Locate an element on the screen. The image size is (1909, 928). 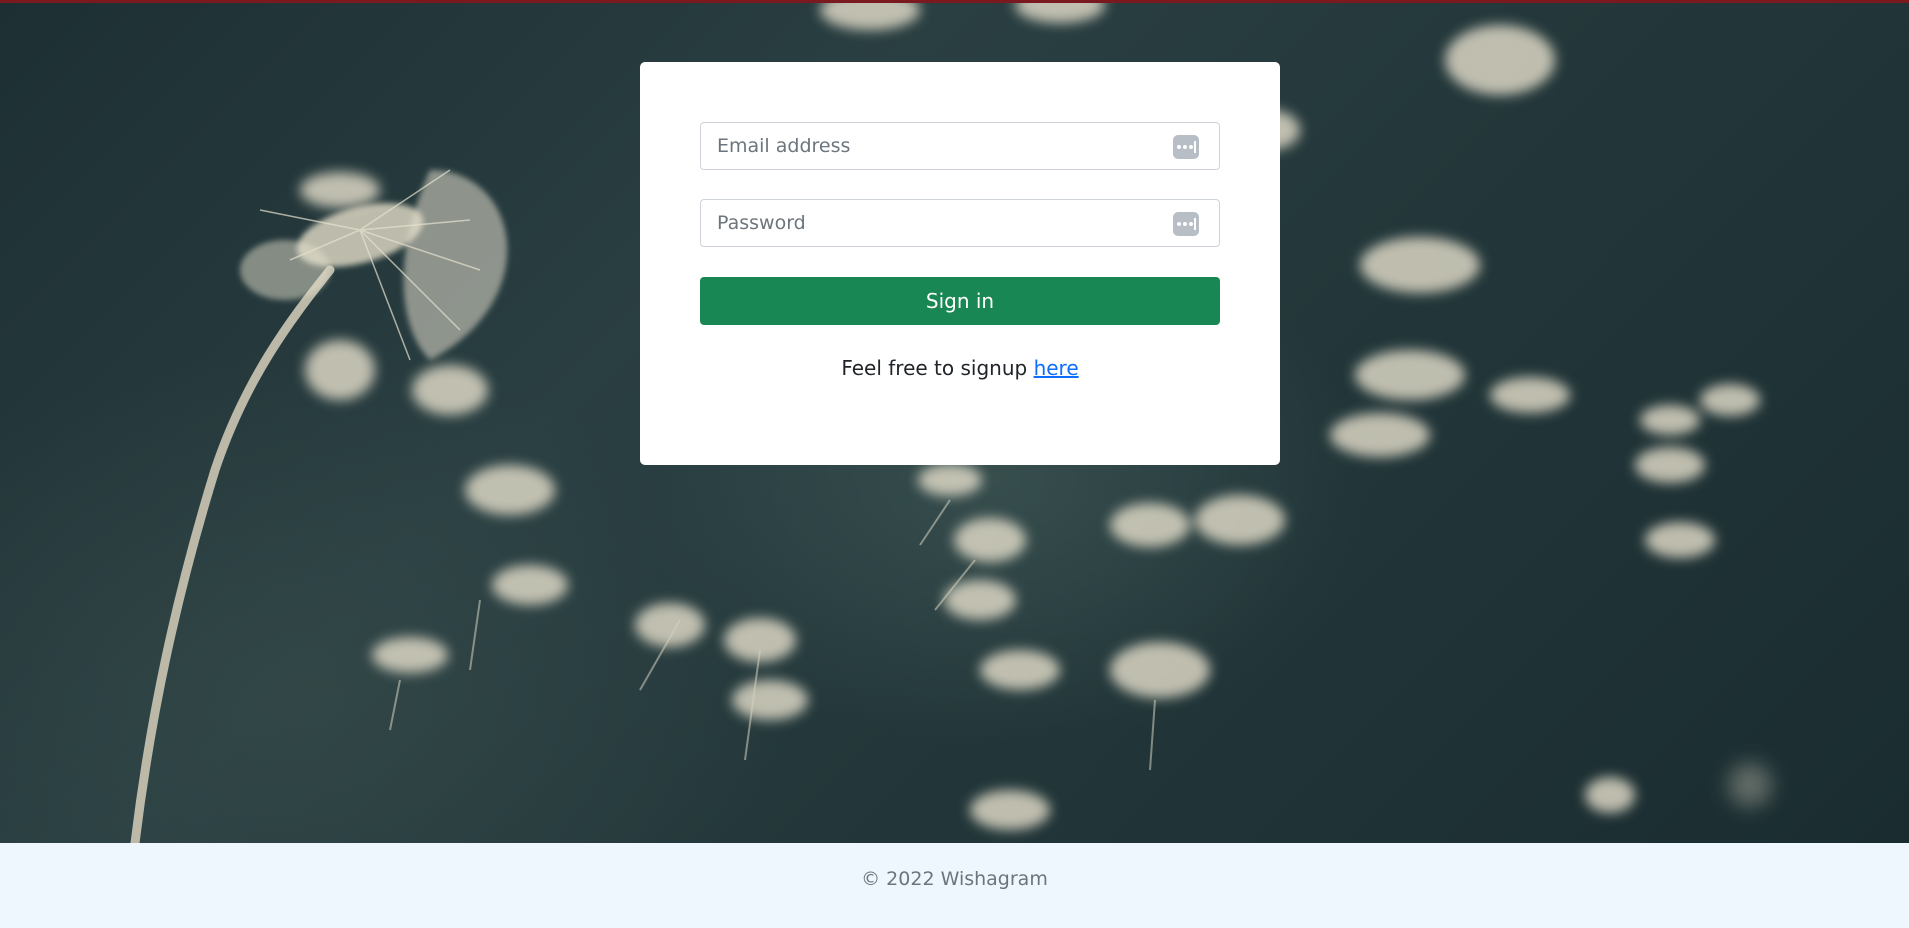
signup-prompt-text: Feel free to signup is located at coordinates (937, 368).